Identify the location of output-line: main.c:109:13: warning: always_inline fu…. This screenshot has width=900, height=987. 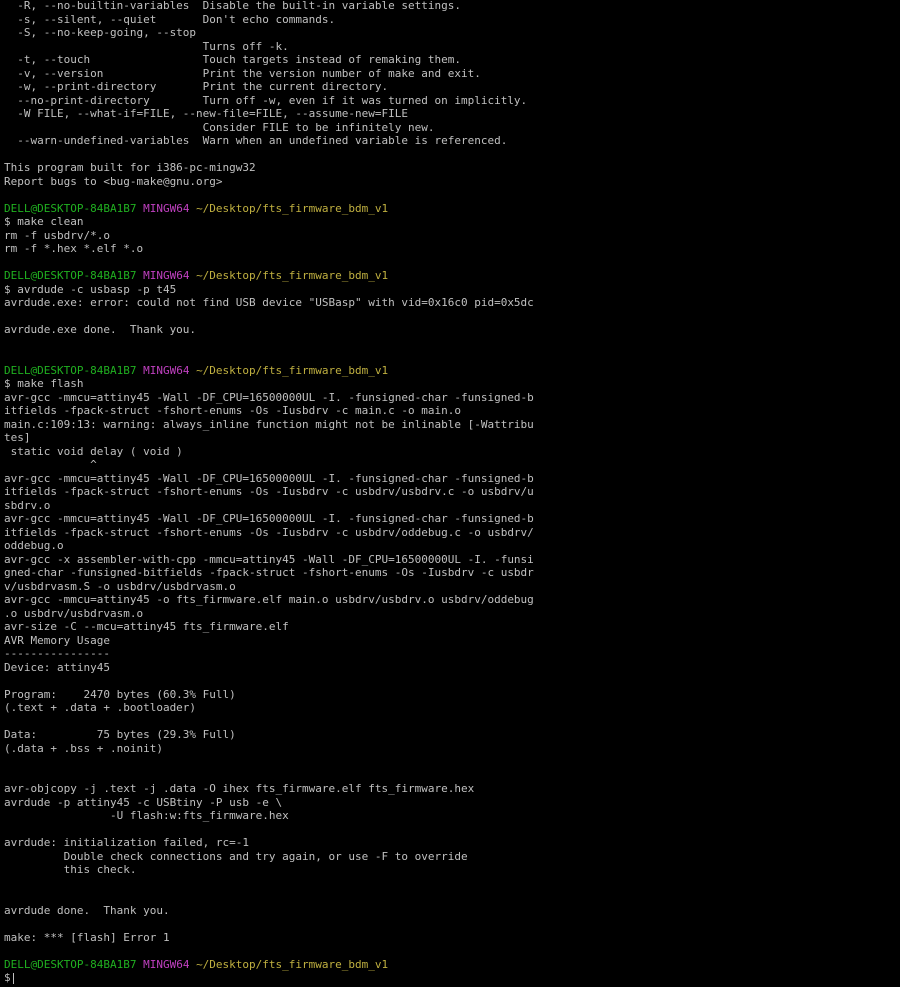
(269, 424).